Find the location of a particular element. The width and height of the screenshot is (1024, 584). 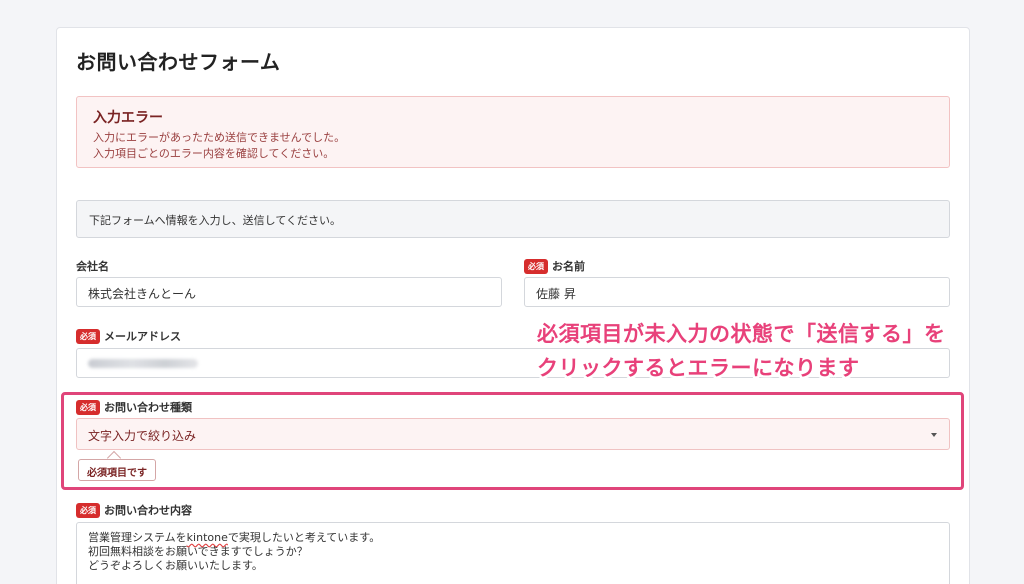

error-alert-message-1: 入力にエラーがあったため送信できませんでした。 is located at coordinates (219, 137).